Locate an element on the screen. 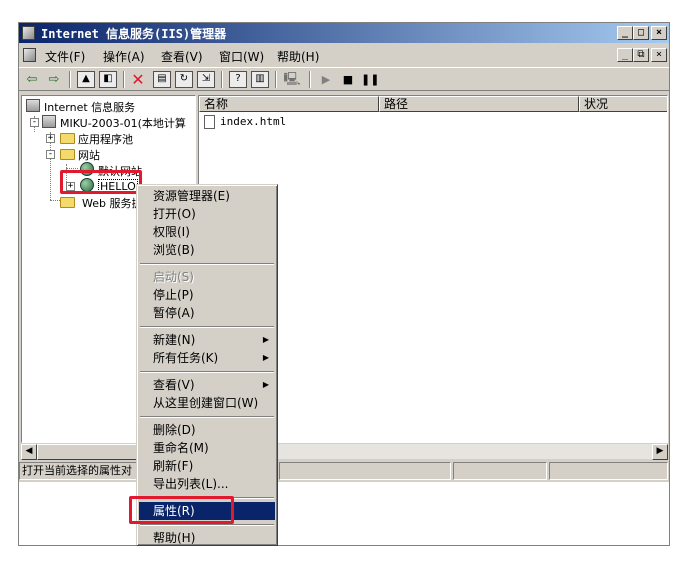 This screenshot has height=566, width=690. window-title: Internet 信息服务(IIS)管理器 is located at coordinates (134, 34).